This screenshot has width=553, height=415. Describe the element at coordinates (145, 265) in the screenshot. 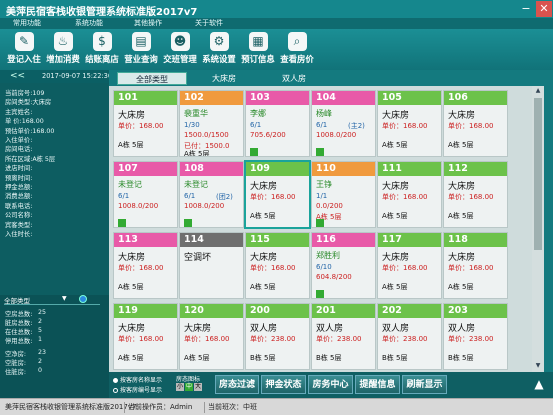

I see `room-card-113: 113 大床房 单价：168.00 A栋 5层` at that location.